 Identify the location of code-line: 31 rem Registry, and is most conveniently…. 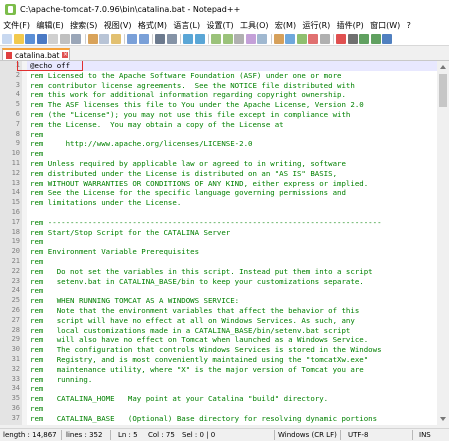
(224, 360).